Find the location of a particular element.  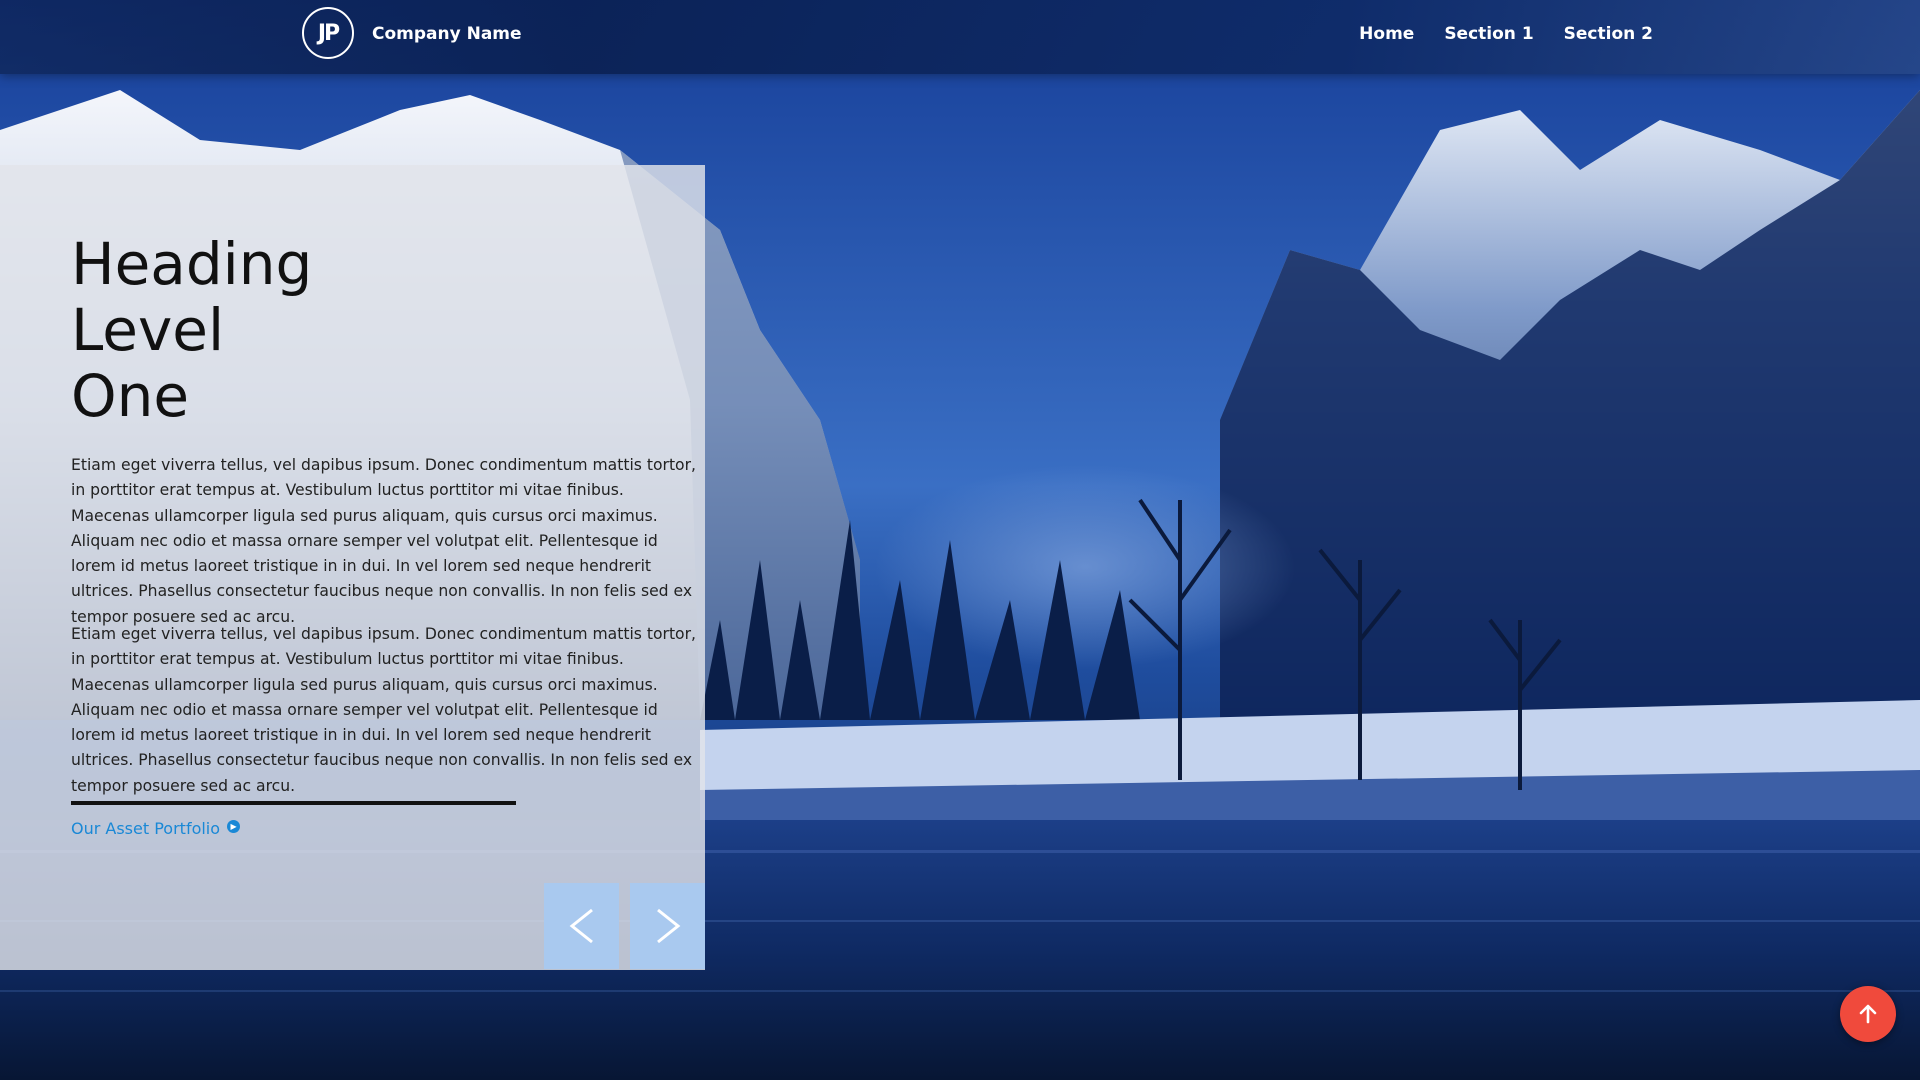

top-navigation-bar: JP Company Name Home Section 1 Section 2 is located at coordinates (960, 37).